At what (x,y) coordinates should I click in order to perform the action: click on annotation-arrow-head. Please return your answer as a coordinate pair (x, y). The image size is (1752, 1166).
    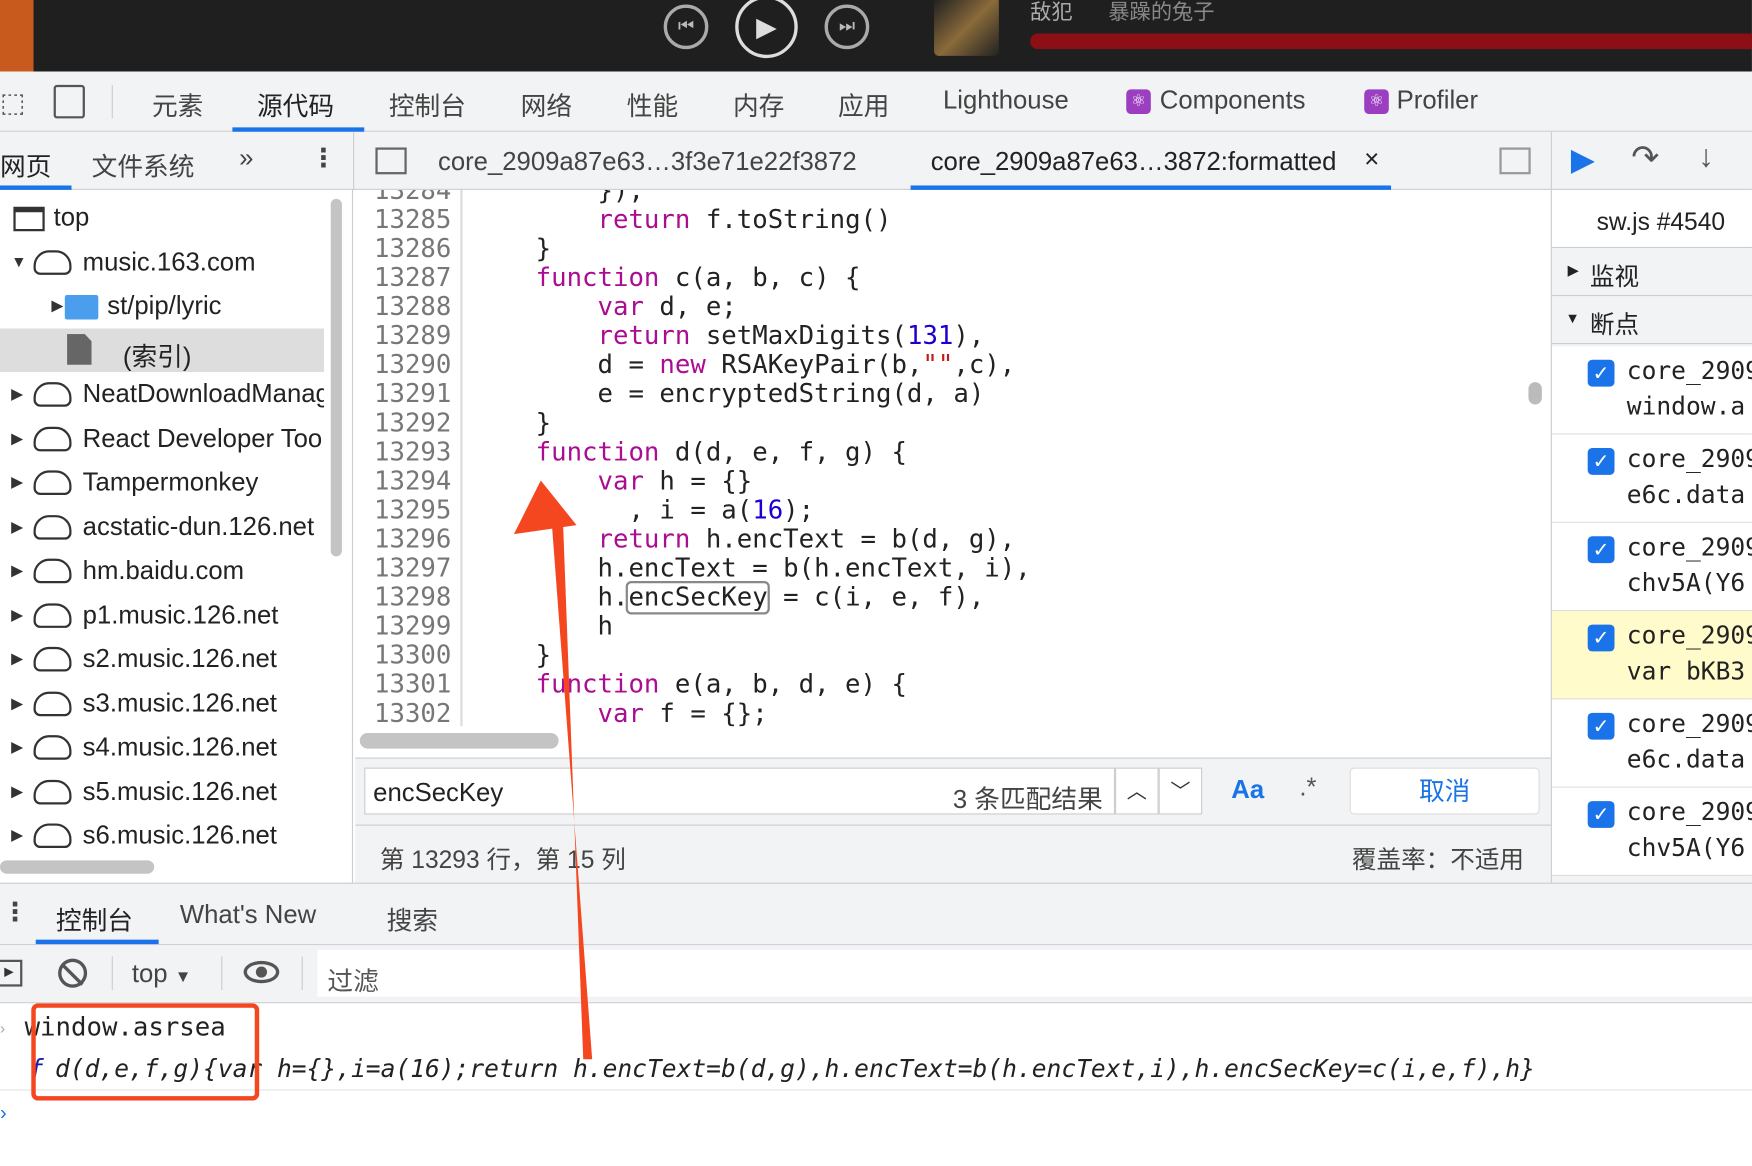
    Looking at the image, I should click on (545, 507).